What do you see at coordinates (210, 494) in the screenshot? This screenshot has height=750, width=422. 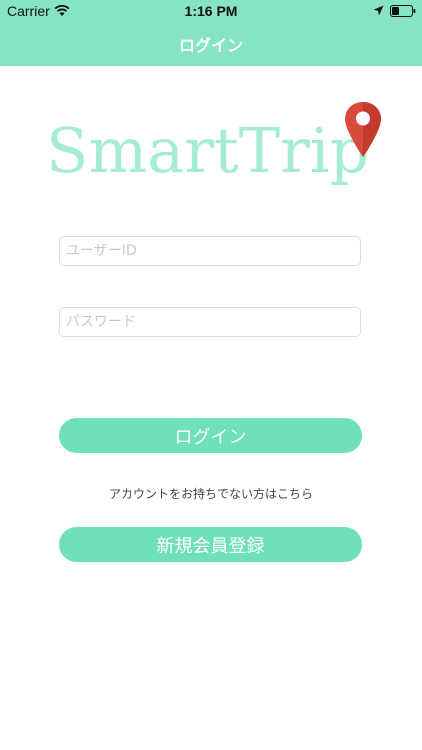 I see `no-account-hint: アカウントをお持ちでない方はこちら` at bounding box center [210, 494].